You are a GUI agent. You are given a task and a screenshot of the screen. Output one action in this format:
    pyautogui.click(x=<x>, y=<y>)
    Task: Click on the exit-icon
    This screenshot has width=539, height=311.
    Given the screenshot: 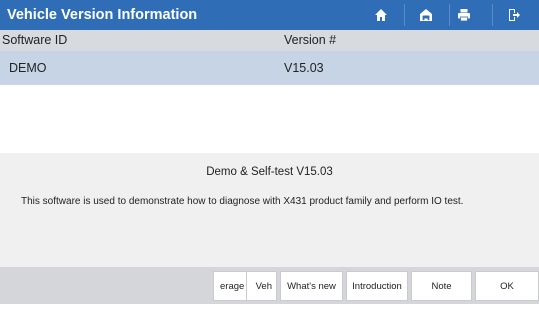 What is the action you would take?
    pyautogui.click(x=514, y=15)
    